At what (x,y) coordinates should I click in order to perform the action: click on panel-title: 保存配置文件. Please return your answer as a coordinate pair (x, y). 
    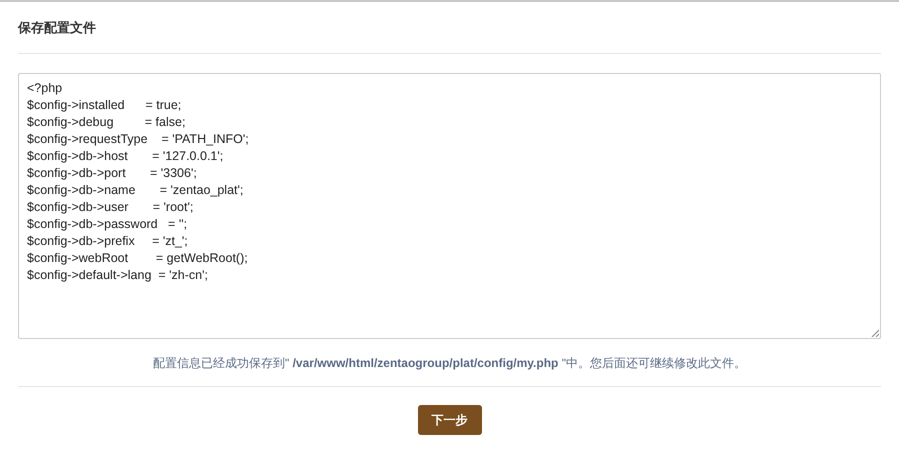
    Looking at the image, I should click on (57, 27).